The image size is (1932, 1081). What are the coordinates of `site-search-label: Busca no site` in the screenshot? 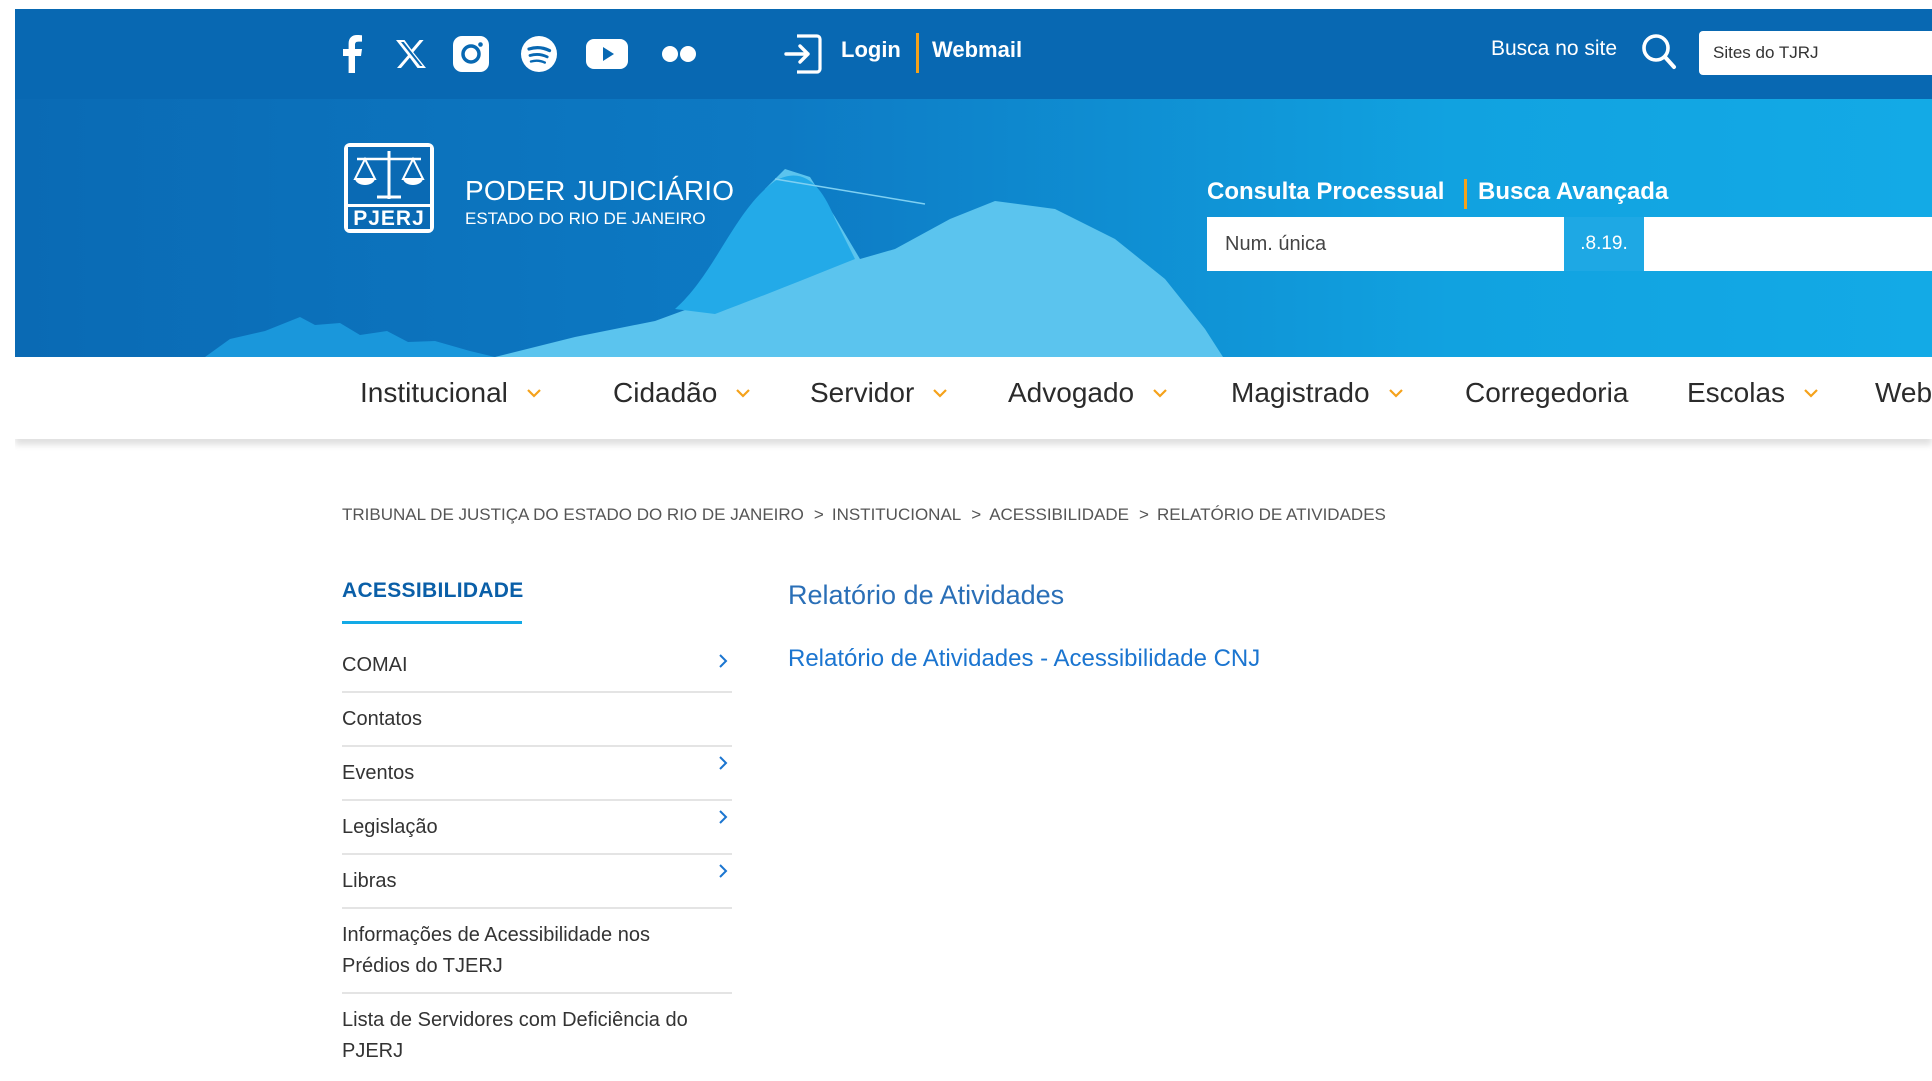 It's located at (1554, 48).